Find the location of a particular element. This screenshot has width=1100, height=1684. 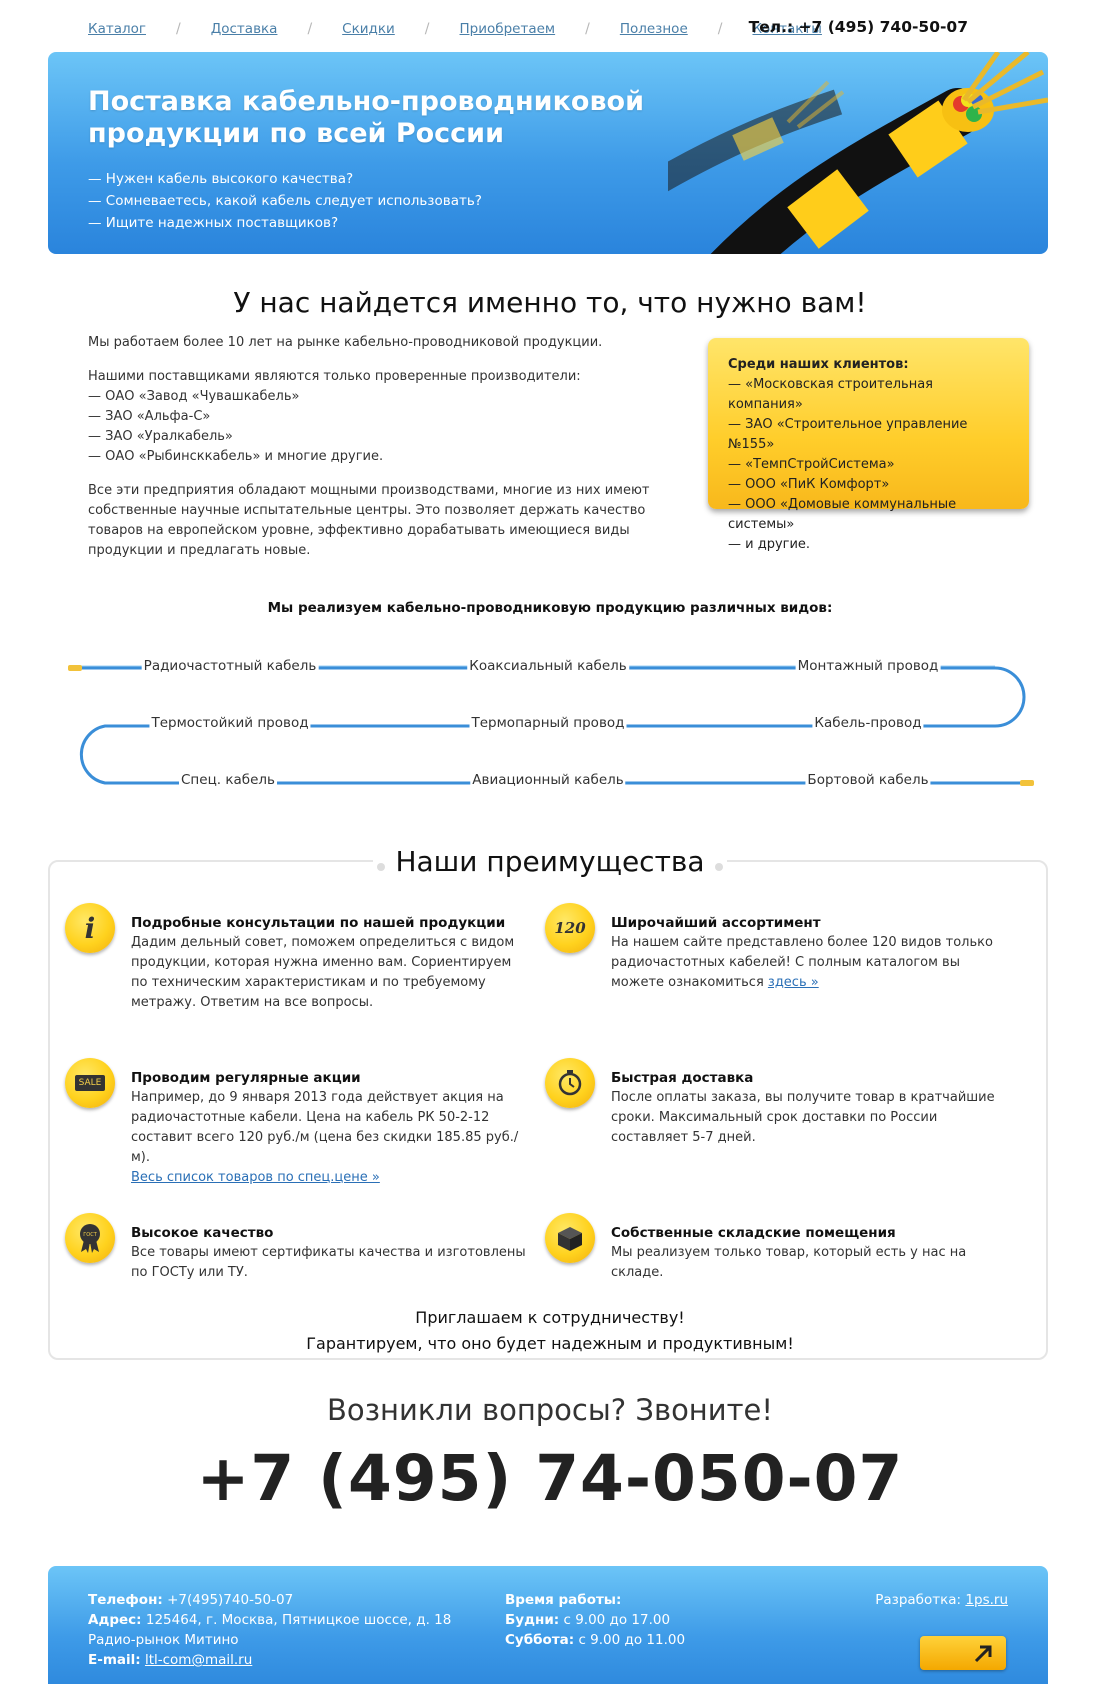

advantage-title: Собственные складские помещения is located at coordinates (753, 1233).